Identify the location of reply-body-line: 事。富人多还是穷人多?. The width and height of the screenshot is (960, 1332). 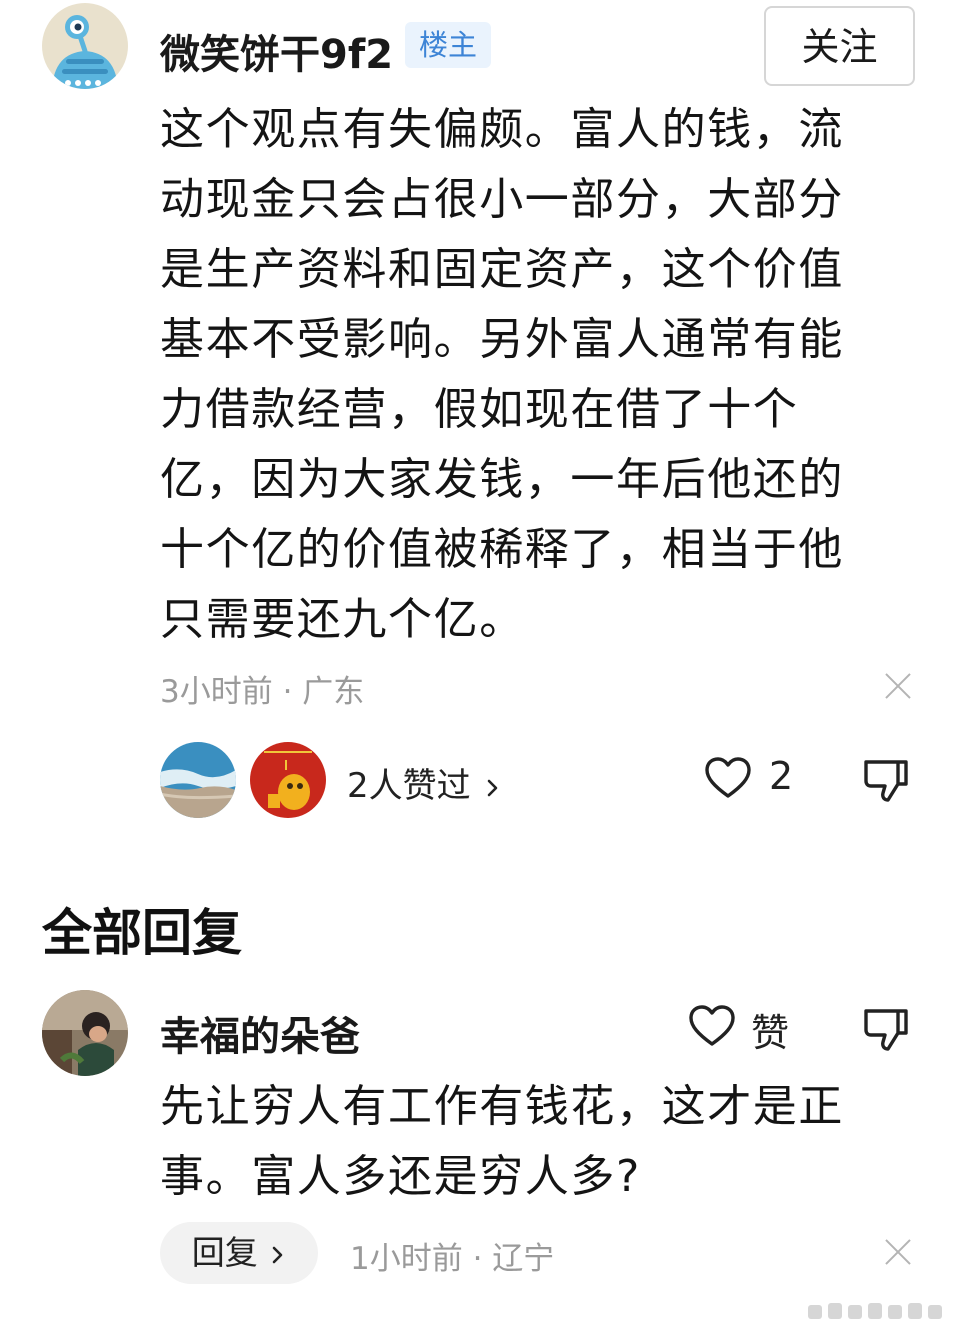
(400, 1176).